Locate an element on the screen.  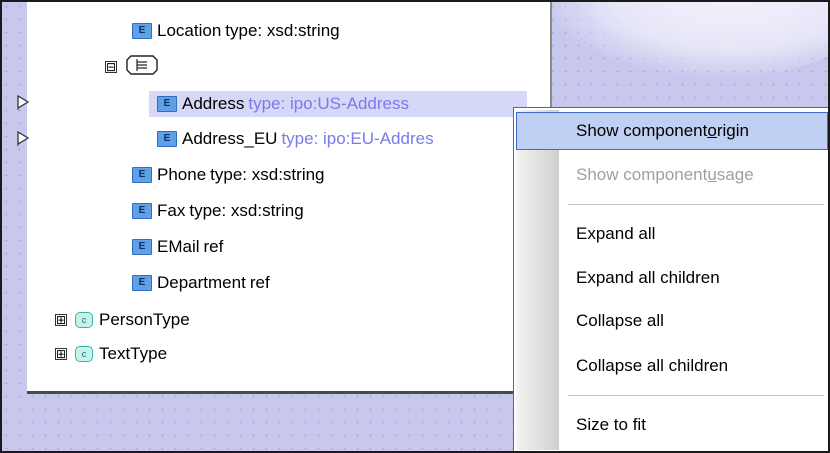
menu-mnemonic: o is located at coordinates (712, 130).